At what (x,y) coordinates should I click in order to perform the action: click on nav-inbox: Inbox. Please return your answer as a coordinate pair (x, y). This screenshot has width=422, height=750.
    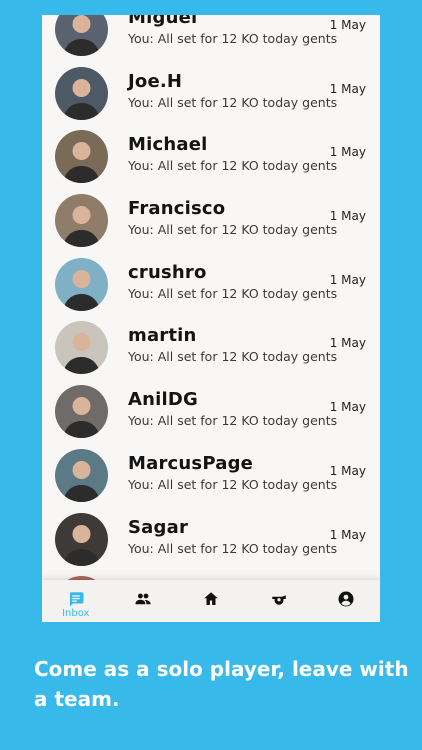
    Looking at the image, I should click on (76, 601).